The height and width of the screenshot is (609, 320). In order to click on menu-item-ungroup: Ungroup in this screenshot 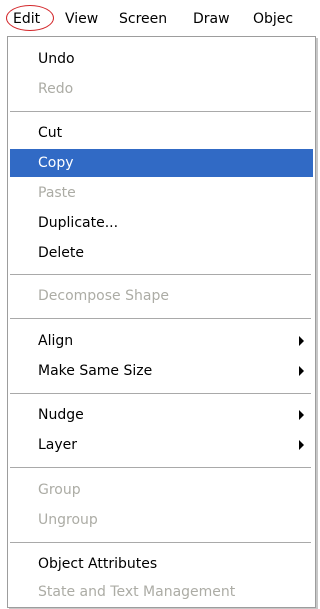, I will do `click(161, 520)`.